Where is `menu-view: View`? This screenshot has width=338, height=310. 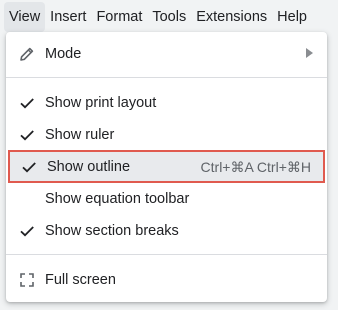 menu-view: View is located at coordinates (25, 17).